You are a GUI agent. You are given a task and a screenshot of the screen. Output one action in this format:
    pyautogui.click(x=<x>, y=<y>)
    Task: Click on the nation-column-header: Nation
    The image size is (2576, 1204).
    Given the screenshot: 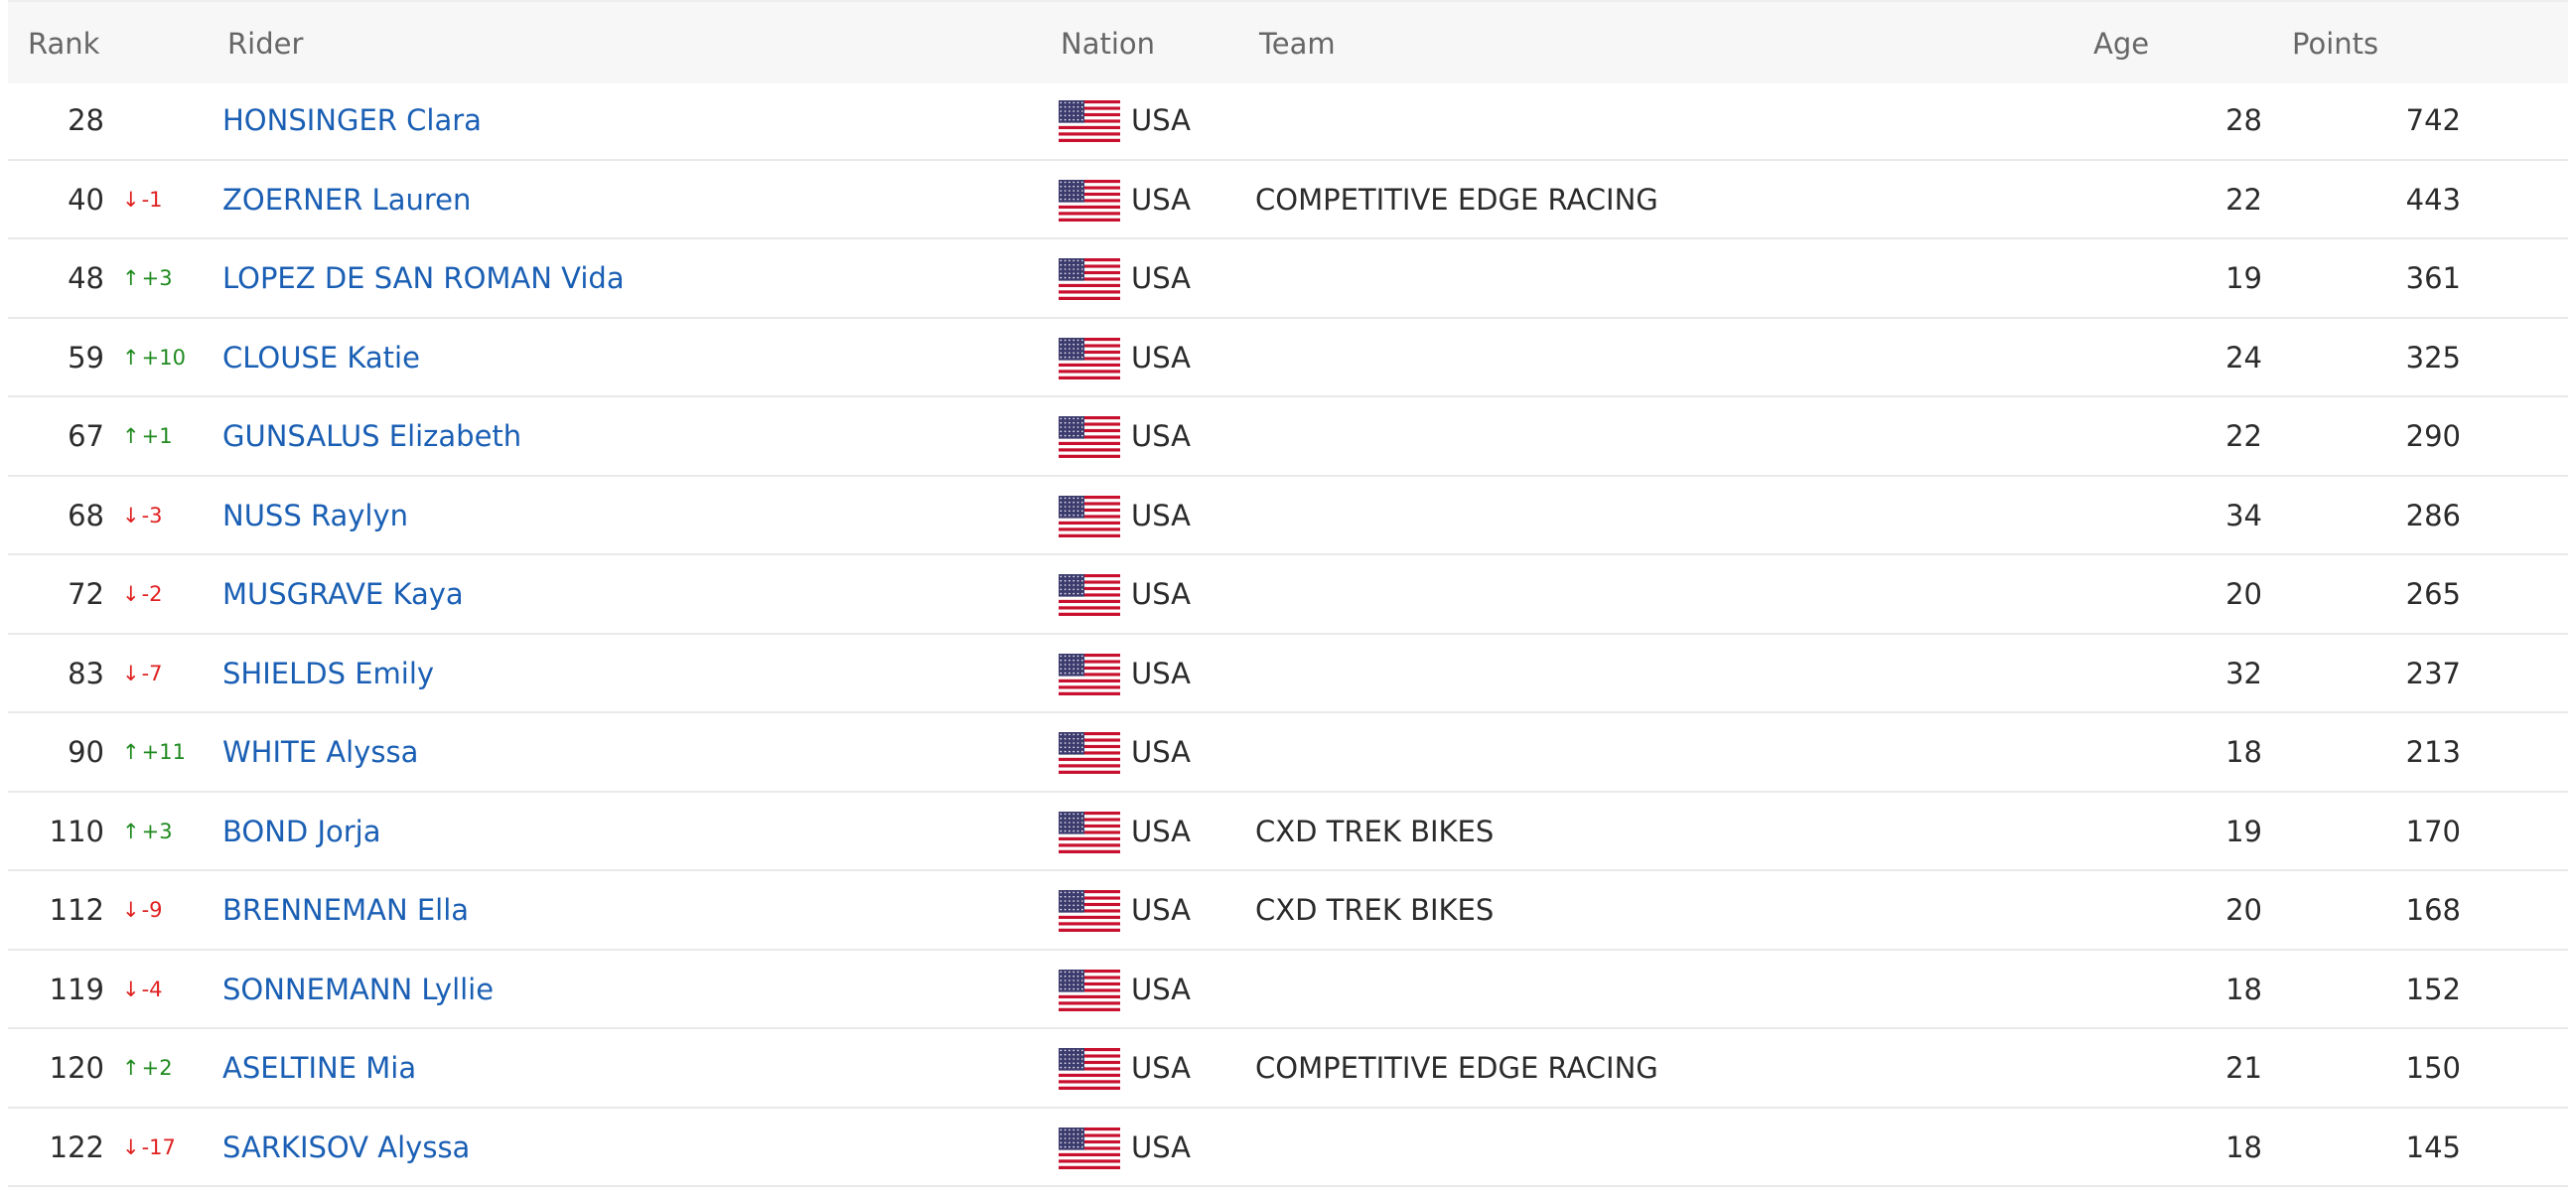 What is the action you would take?
    pyautogui.click(x=1108, y=44)
    